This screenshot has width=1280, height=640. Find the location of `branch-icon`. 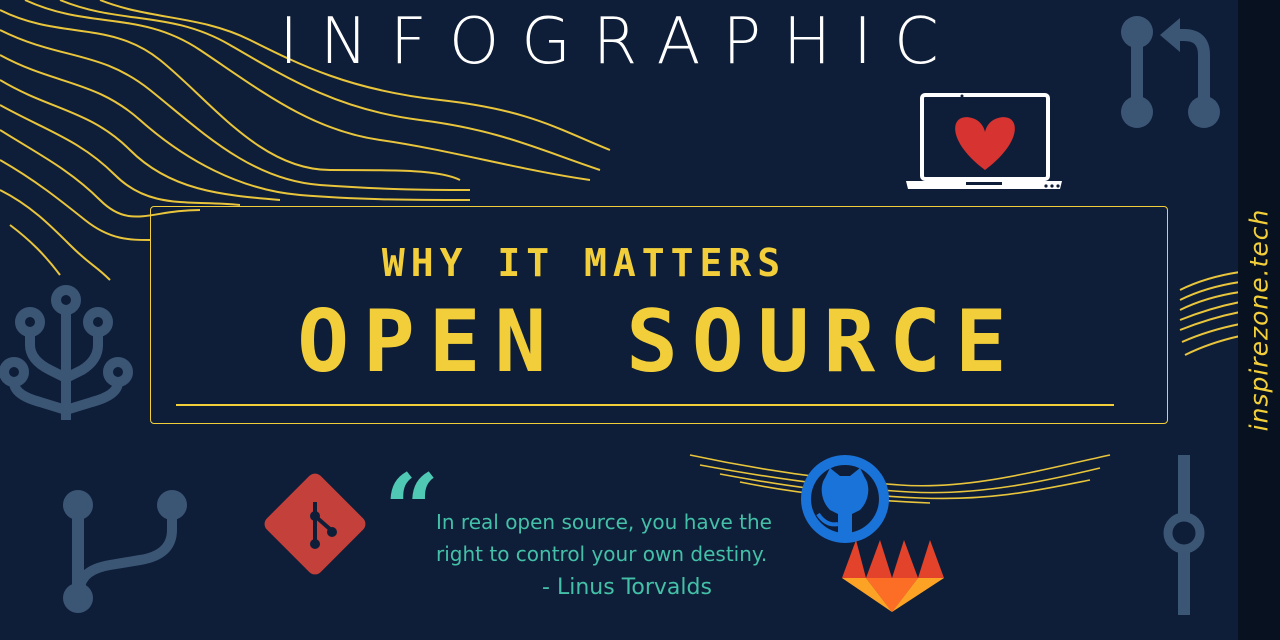

branch-icon is located at coordinates (125, 551).